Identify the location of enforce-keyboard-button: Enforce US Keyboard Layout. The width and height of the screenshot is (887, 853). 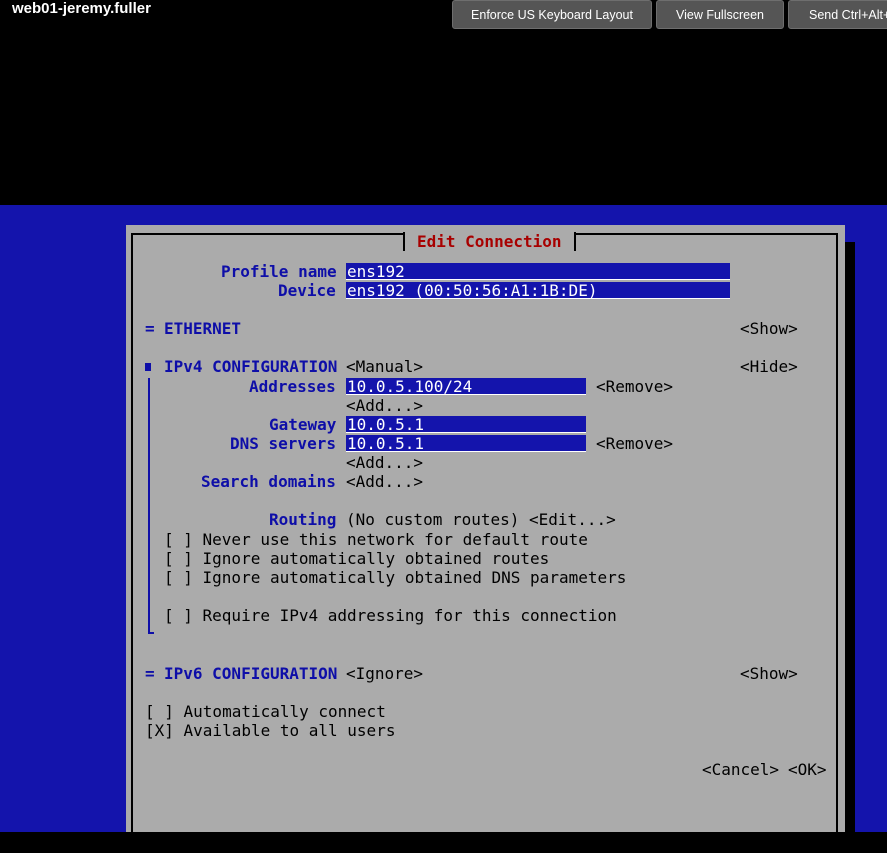
(552, 14).